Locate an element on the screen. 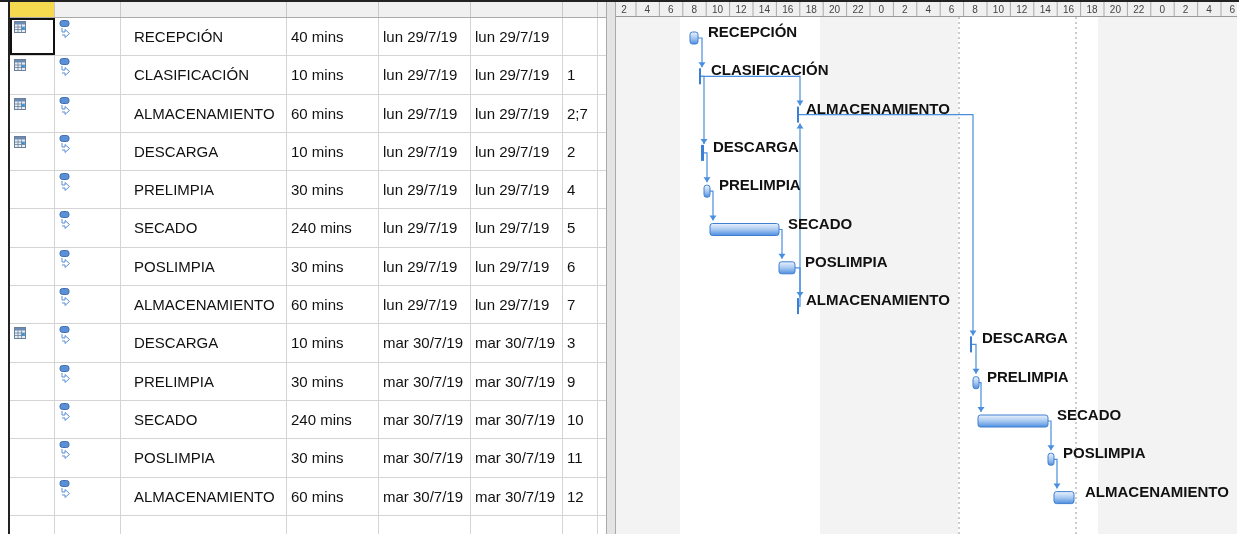  task-bar-label: DESCARGA is located at coordinates (756, 146).